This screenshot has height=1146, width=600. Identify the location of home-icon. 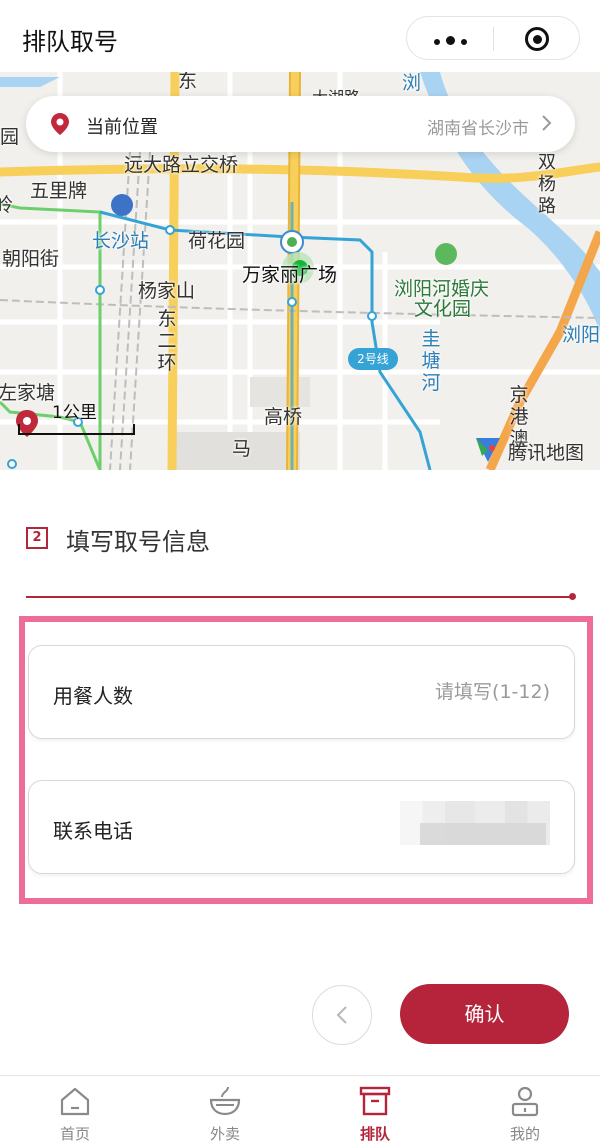
(75, 1101).